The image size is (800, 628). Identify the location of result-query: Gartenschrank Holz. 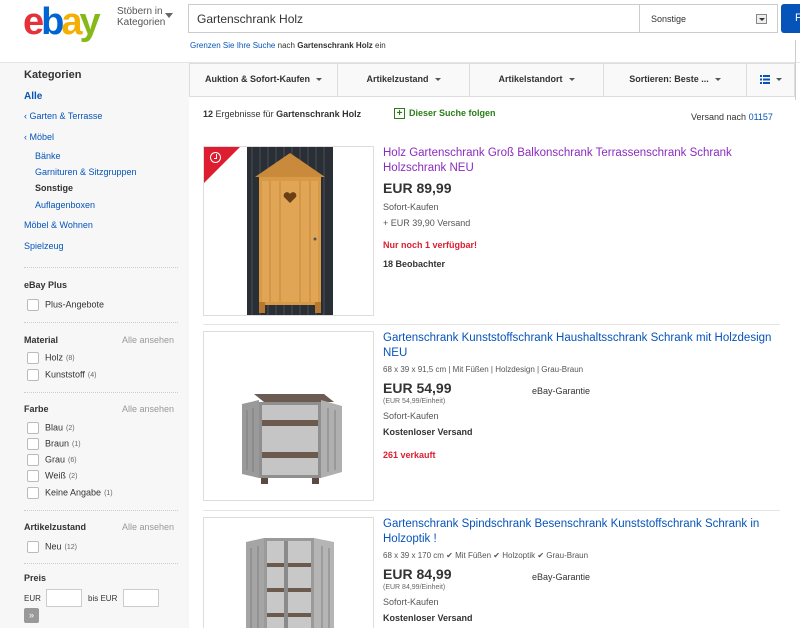
(319, 114).